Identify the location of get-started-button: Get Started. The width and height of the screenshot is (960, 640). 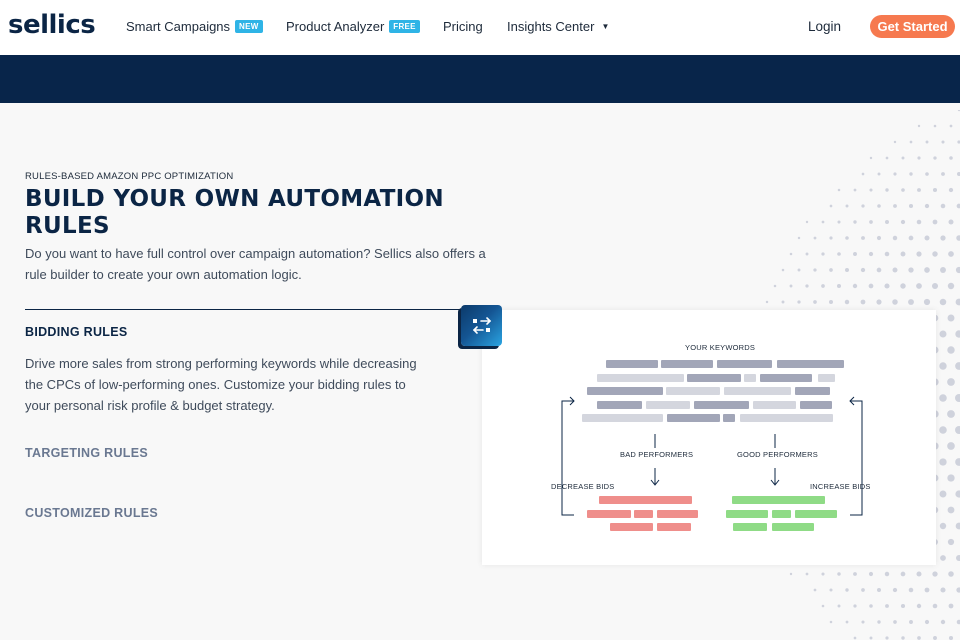
(912, 26).